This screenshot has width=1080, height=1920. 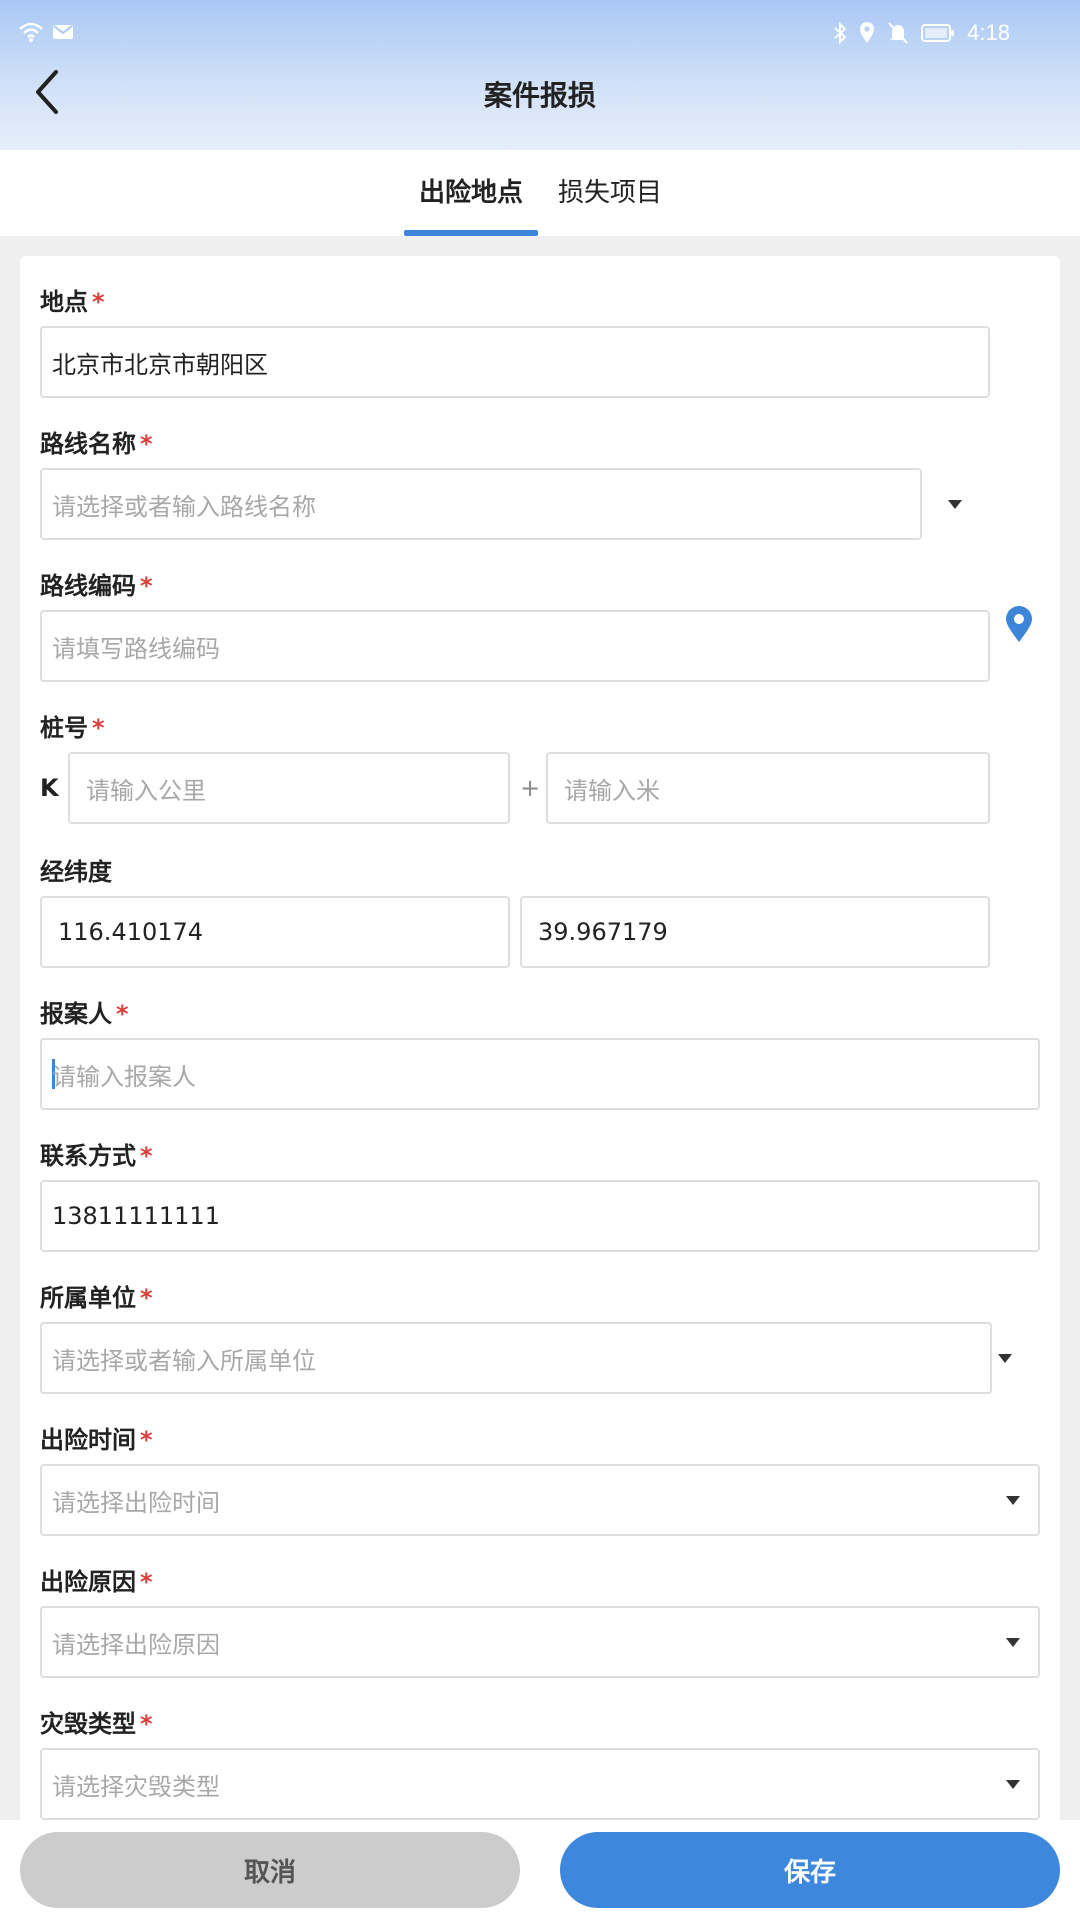 What do you see at coordinates (540, 1500) in the screenshot?
I see `incident-time-select: 请选择出险时间` at bounding box center [540, 1500].